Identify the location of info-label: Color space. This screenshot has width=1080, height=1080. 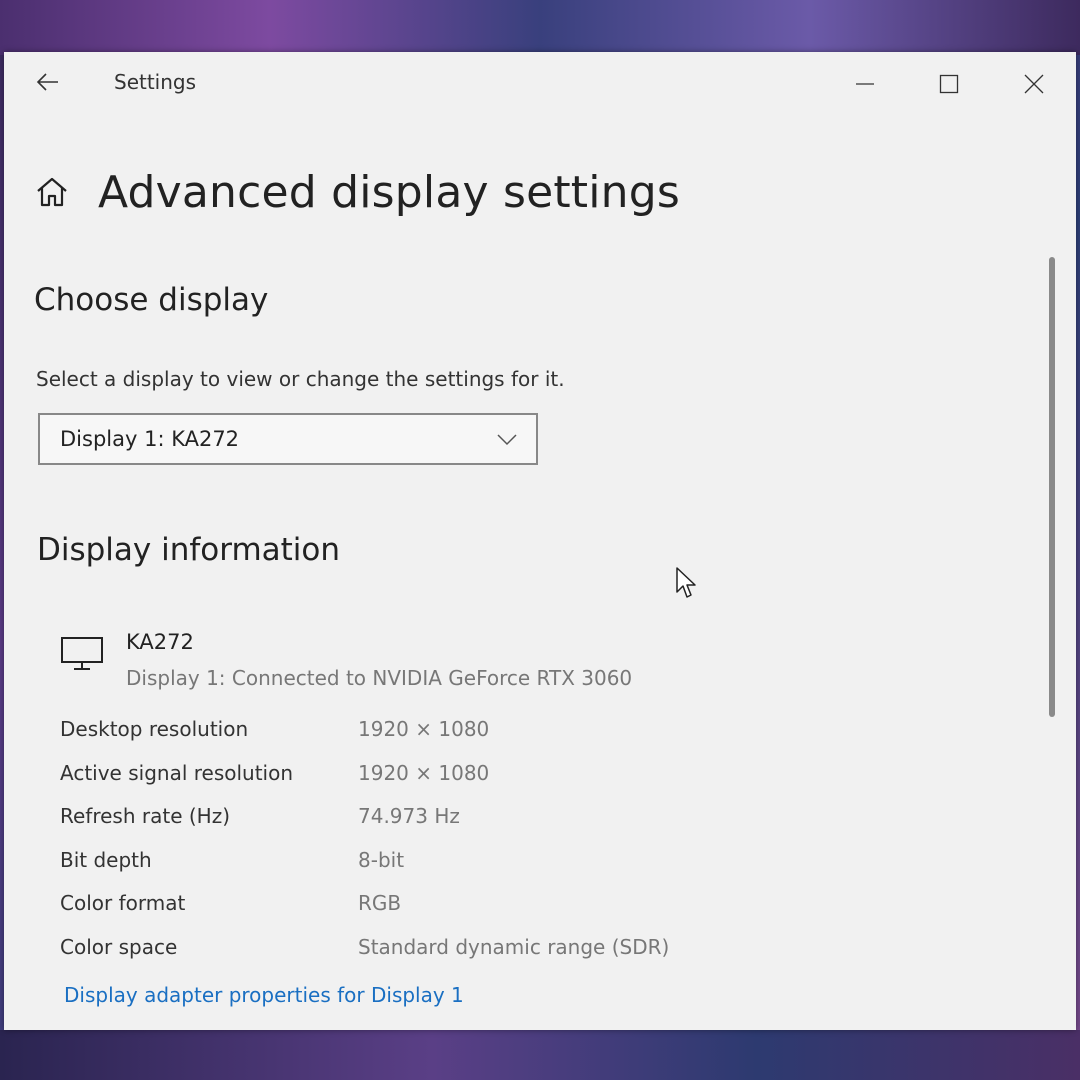
(119, 946).